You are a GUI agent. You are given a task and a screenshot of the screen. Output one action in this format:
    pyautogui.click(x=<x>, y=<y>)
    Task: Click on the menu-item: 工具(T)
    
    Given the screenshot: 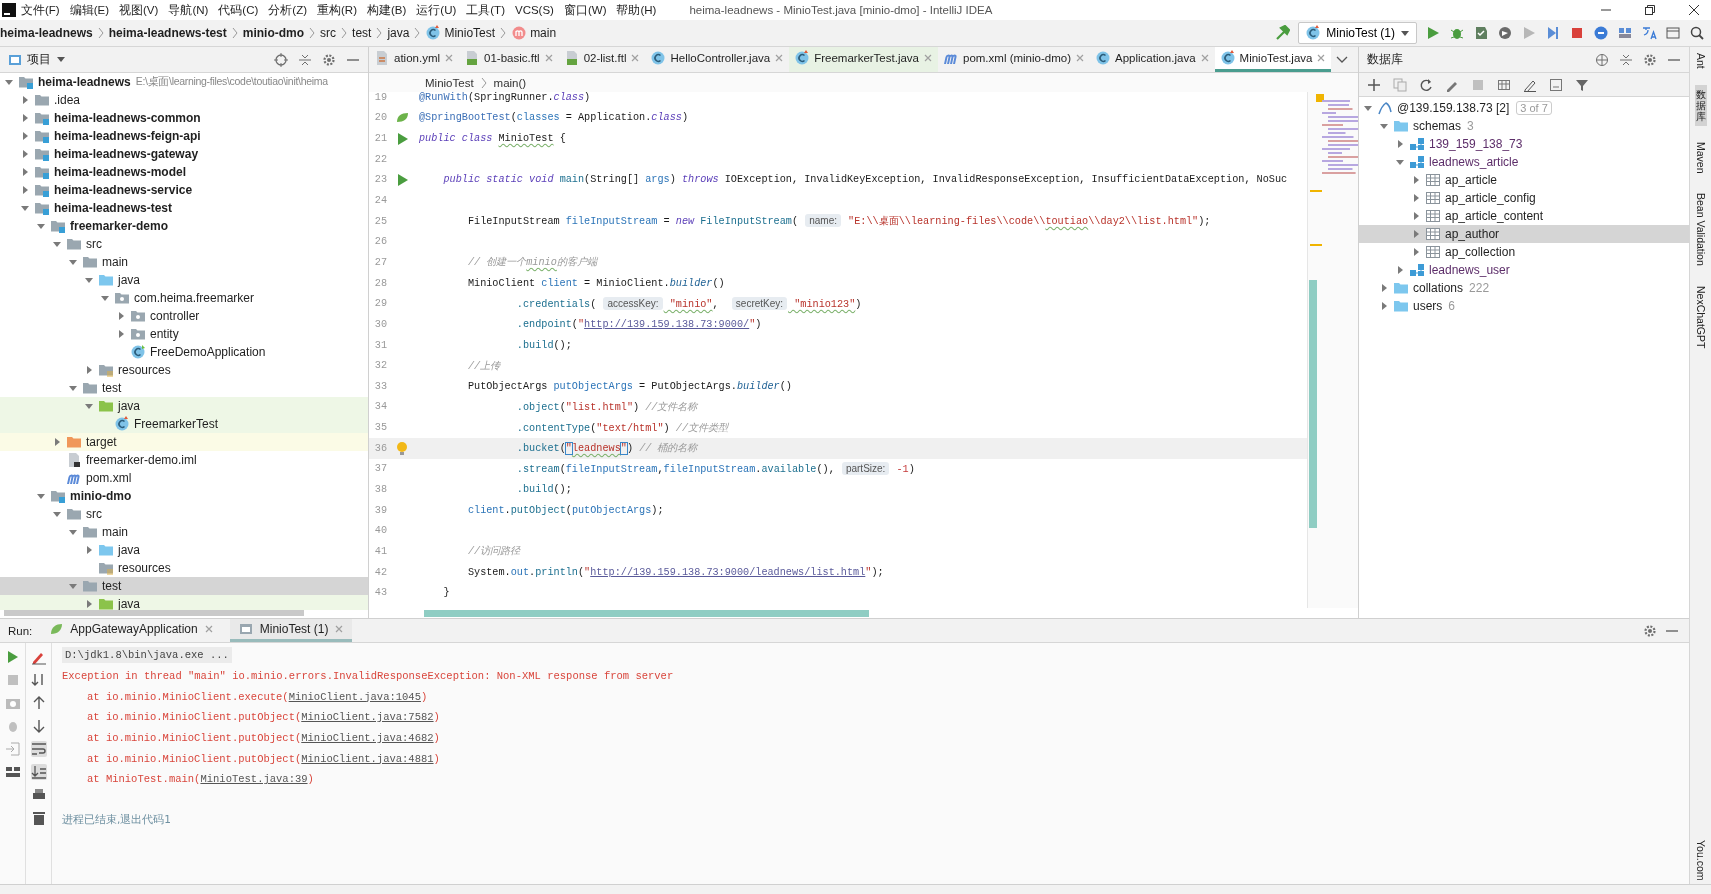 What is the action you would take?
    pyautogui.click(x=485, y=10)
    